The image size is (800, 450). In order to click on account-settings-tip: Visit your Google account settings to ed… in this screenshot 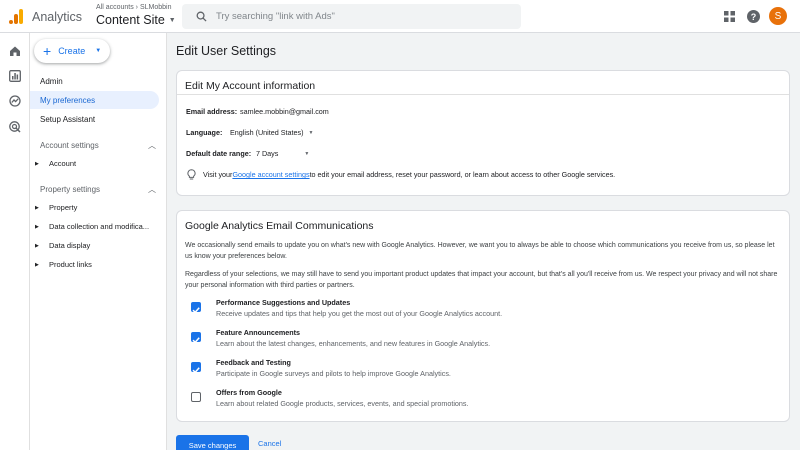, I will do `click(401, 174)`.